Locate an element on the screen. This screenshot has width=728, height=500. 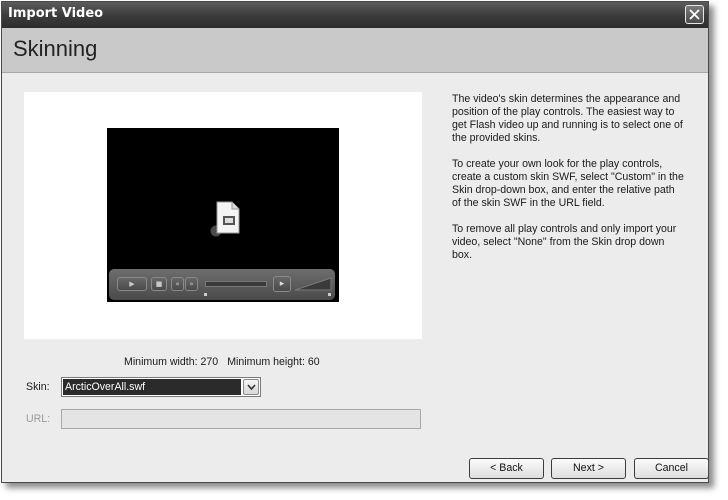
skin-dropdown: ArcticOverAll.swf is located at coordinates (161, 387).